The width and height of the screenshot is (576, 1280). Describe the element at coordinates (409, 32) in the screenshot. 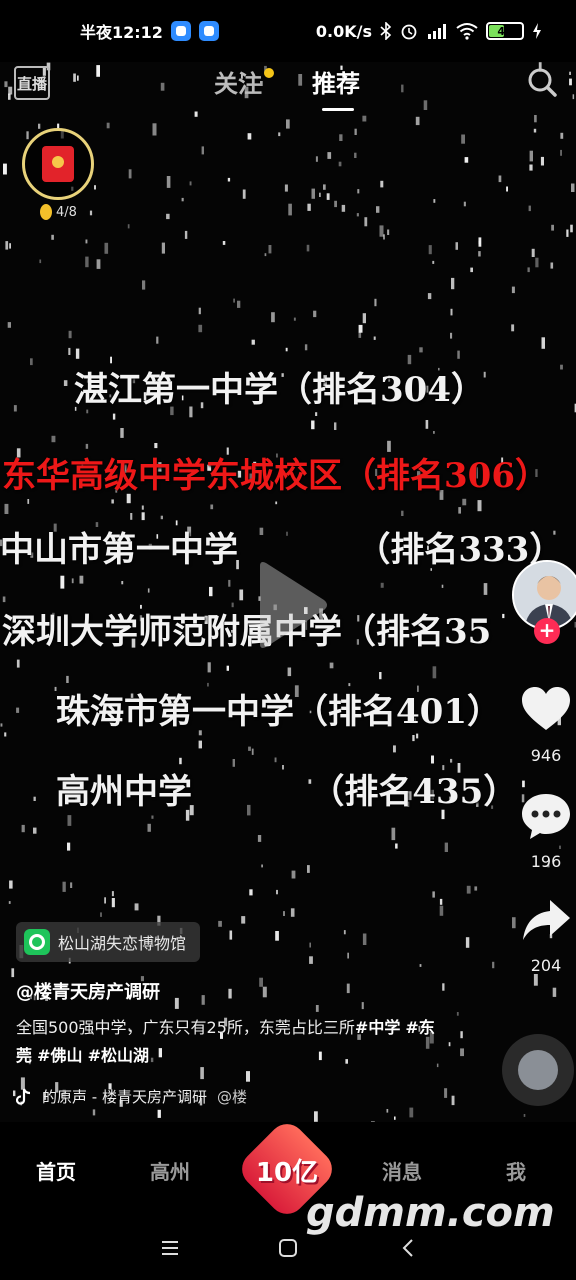

I see `alarm-icon` at that location.